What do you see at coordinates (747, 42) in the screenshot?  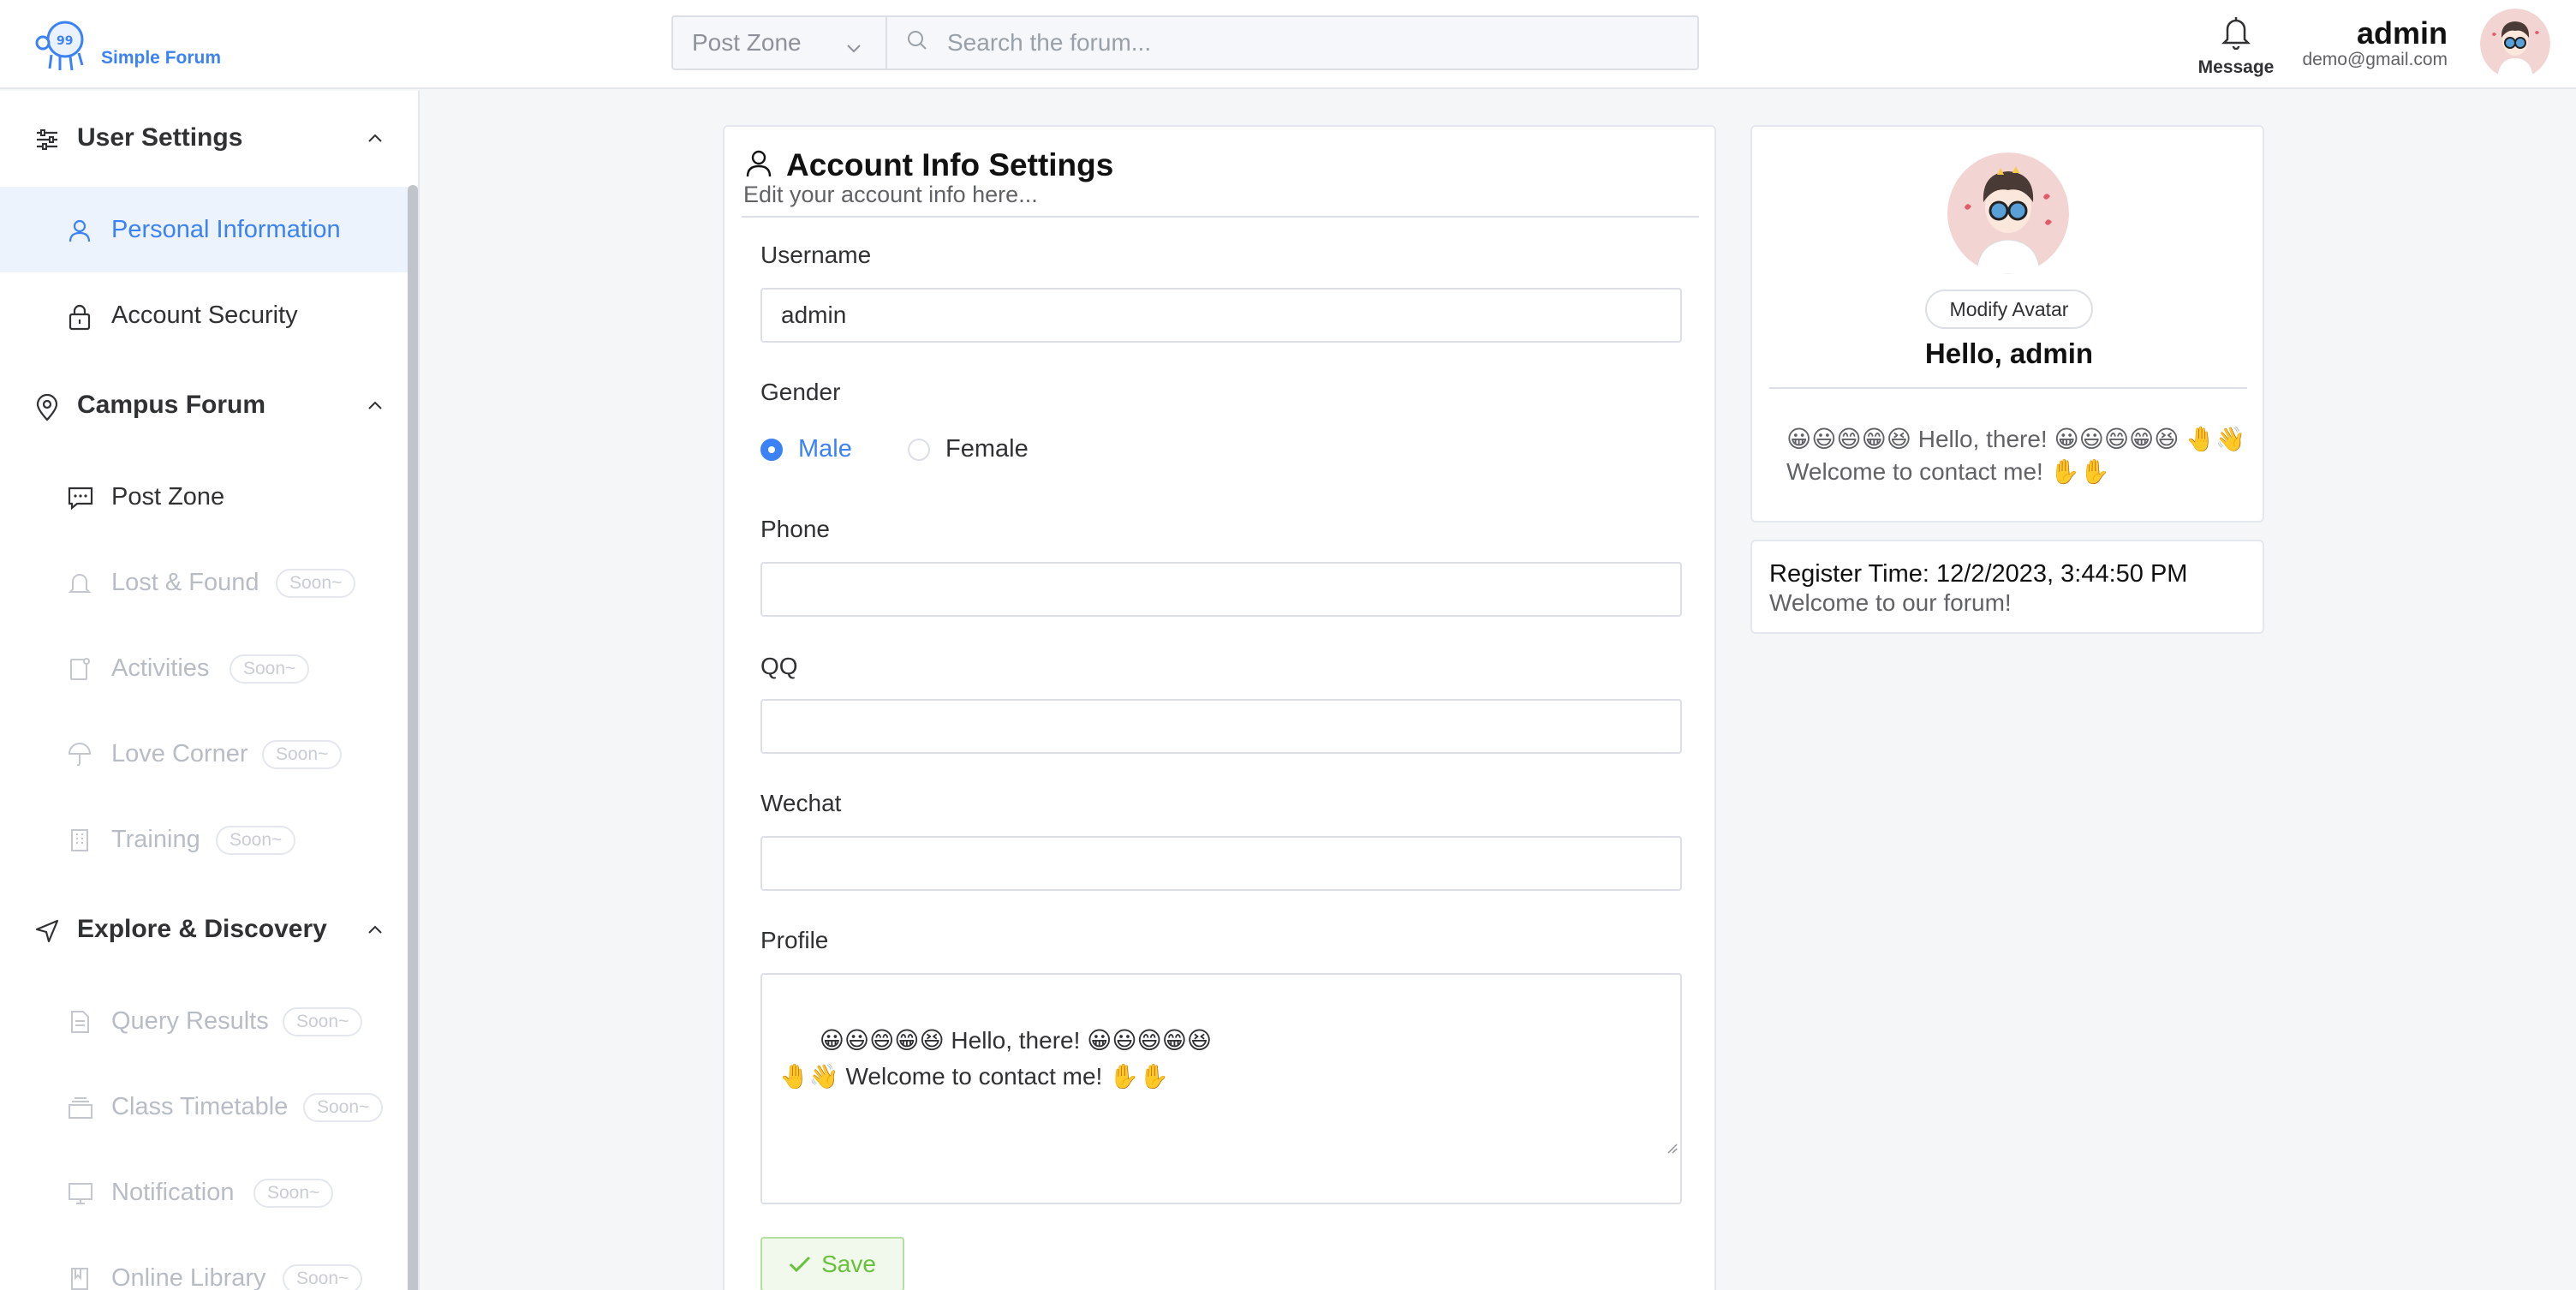 I see `search-category-value: Post Zone` at bounding box center [747, 42].